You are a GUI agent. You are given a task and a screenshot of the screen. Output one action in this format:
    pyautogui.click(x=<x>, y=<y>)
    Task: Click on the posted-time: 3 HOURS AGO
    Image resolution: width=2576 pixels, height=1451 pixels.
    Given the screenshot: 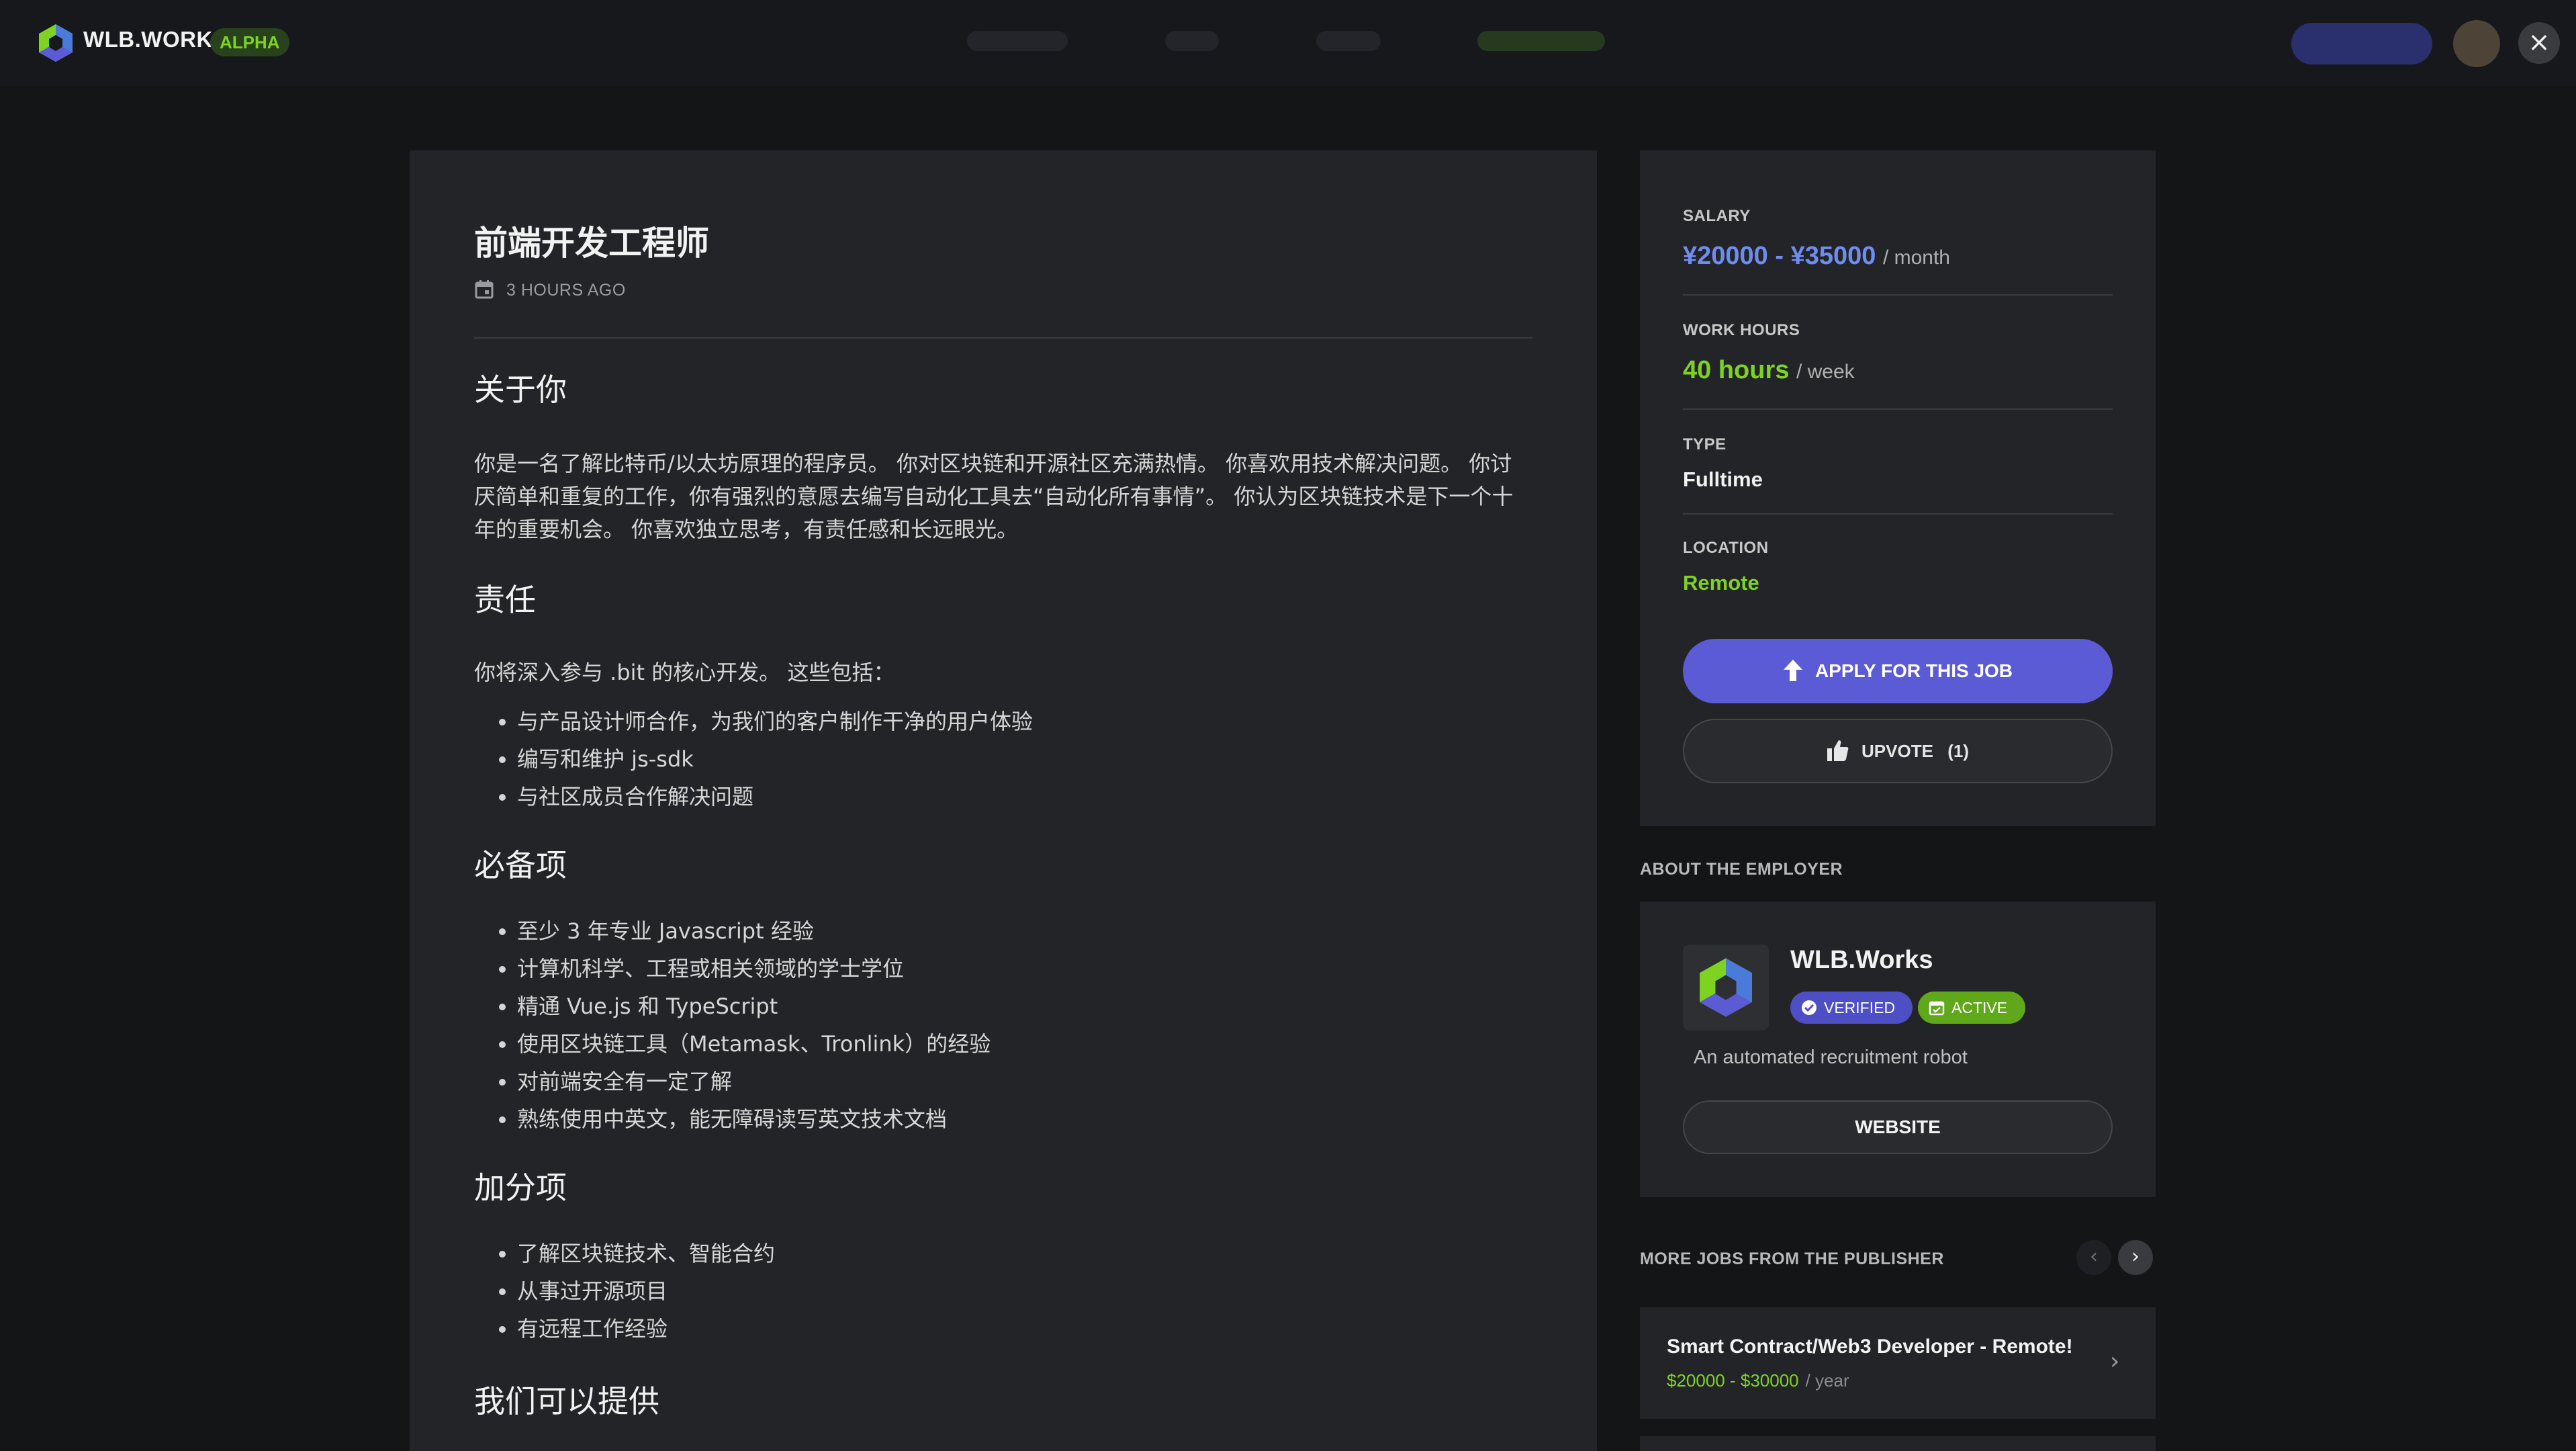 What is the action you would take?
    pyautogui.click(x=550, y=289)
    